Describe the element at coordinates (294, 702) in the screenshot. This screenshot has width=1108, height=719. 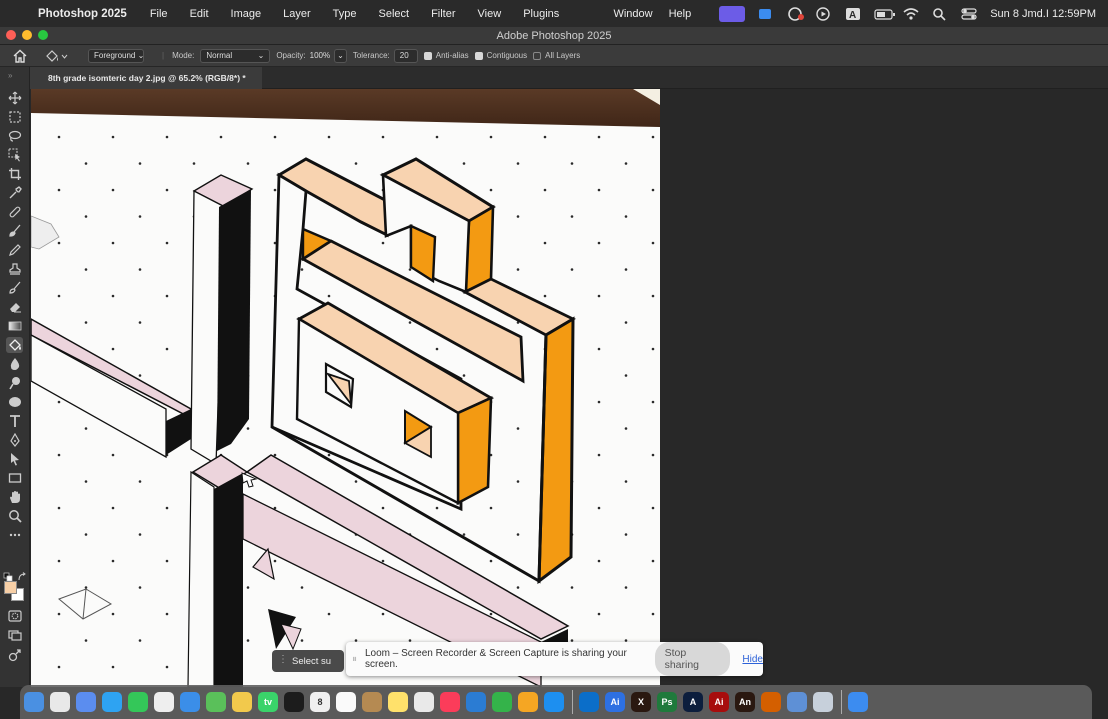
I see `dock-reminders-icon` at that location.